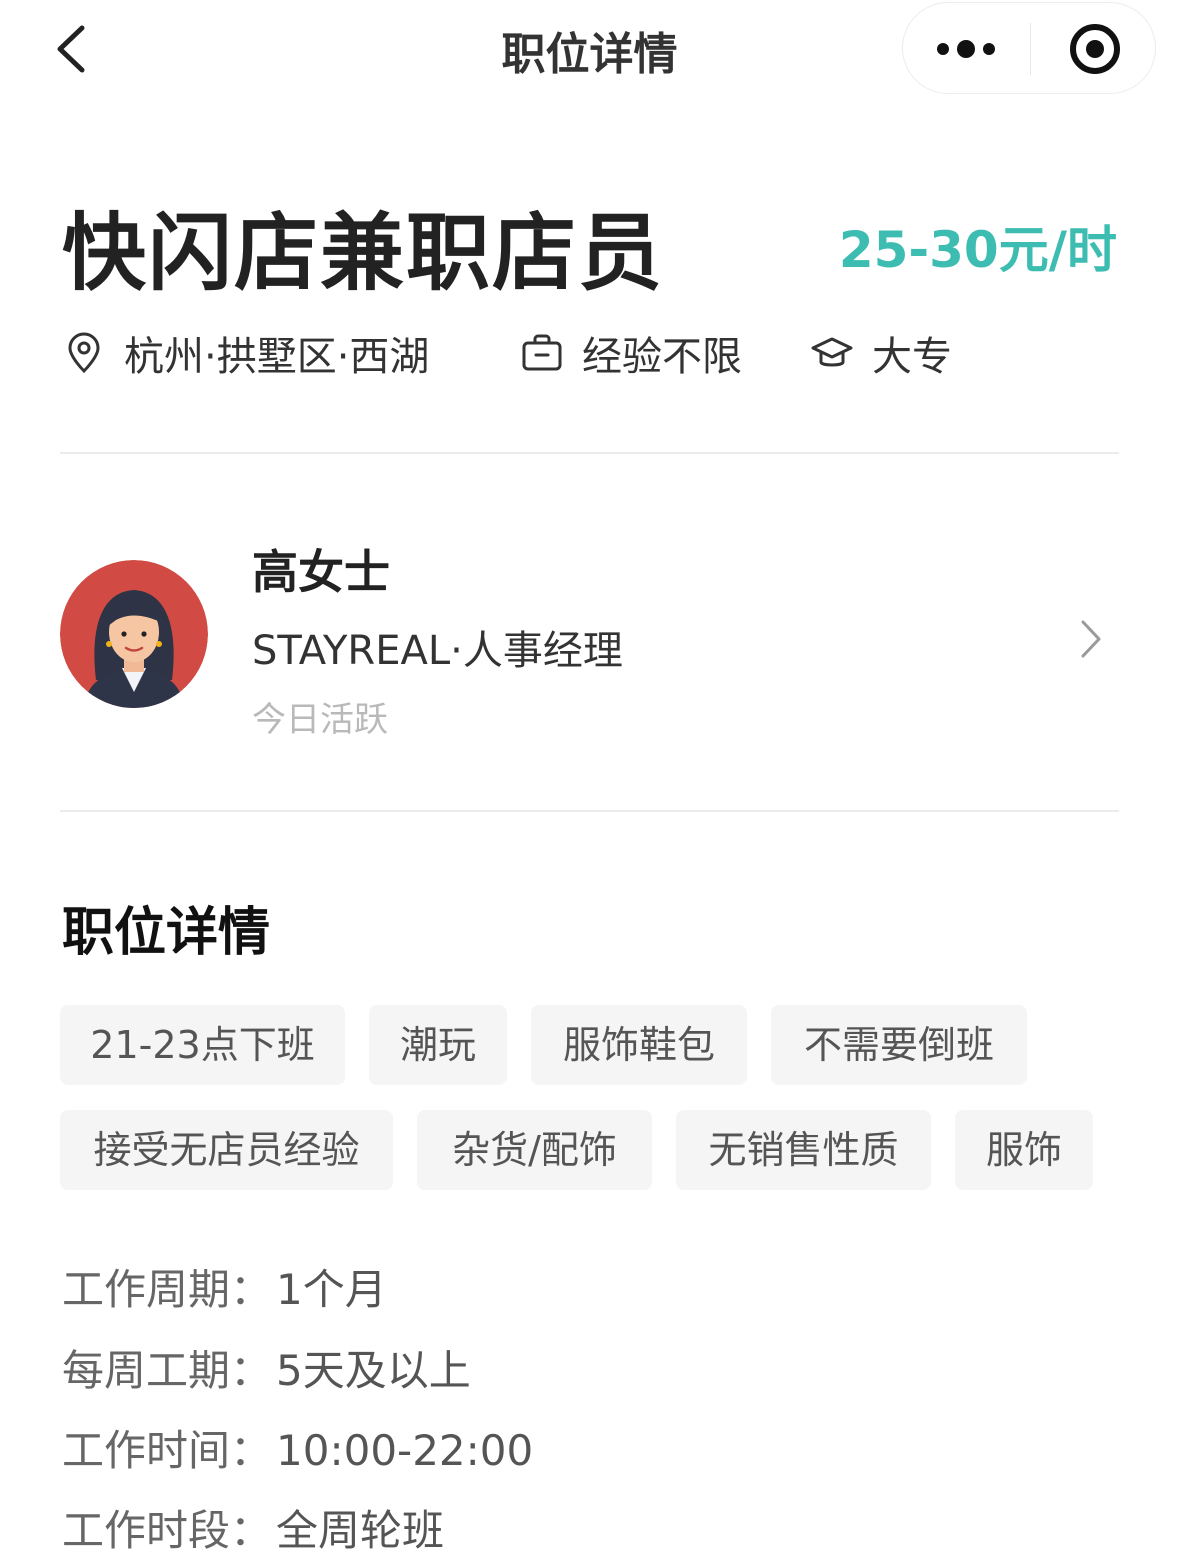 This screenshot has width=1179, height=1549. What do you see at coordinates (166, 933) in the screenshot?
I see `section-title-job-details: 职位详情` at bounding box center [166, 933].